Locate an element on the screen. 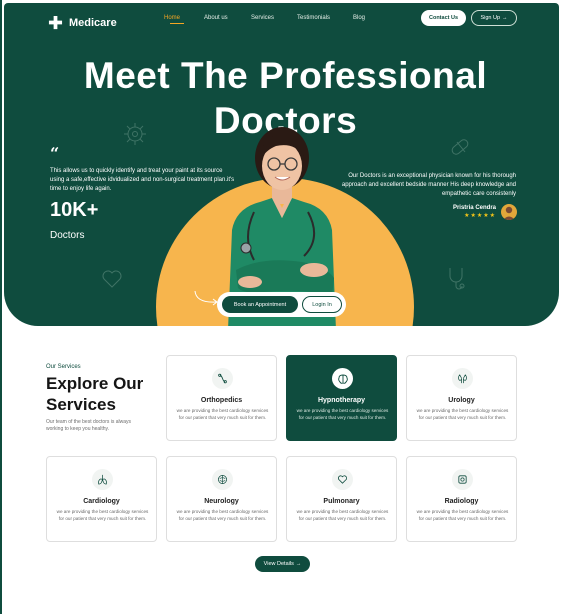  rating-stars: ★★★★★ is located at coordinates (480, 216).